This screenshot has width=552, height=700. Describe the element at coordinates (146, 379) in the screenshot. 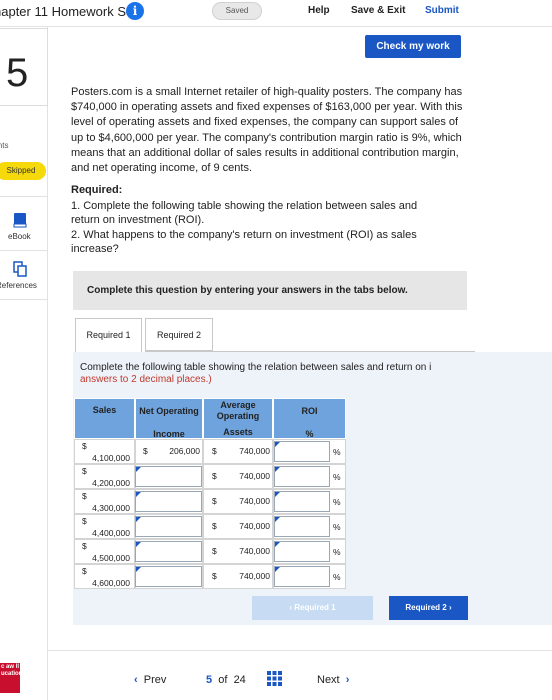

I see `decimal-instruction: answers to 2 decimal places.)` at that location.